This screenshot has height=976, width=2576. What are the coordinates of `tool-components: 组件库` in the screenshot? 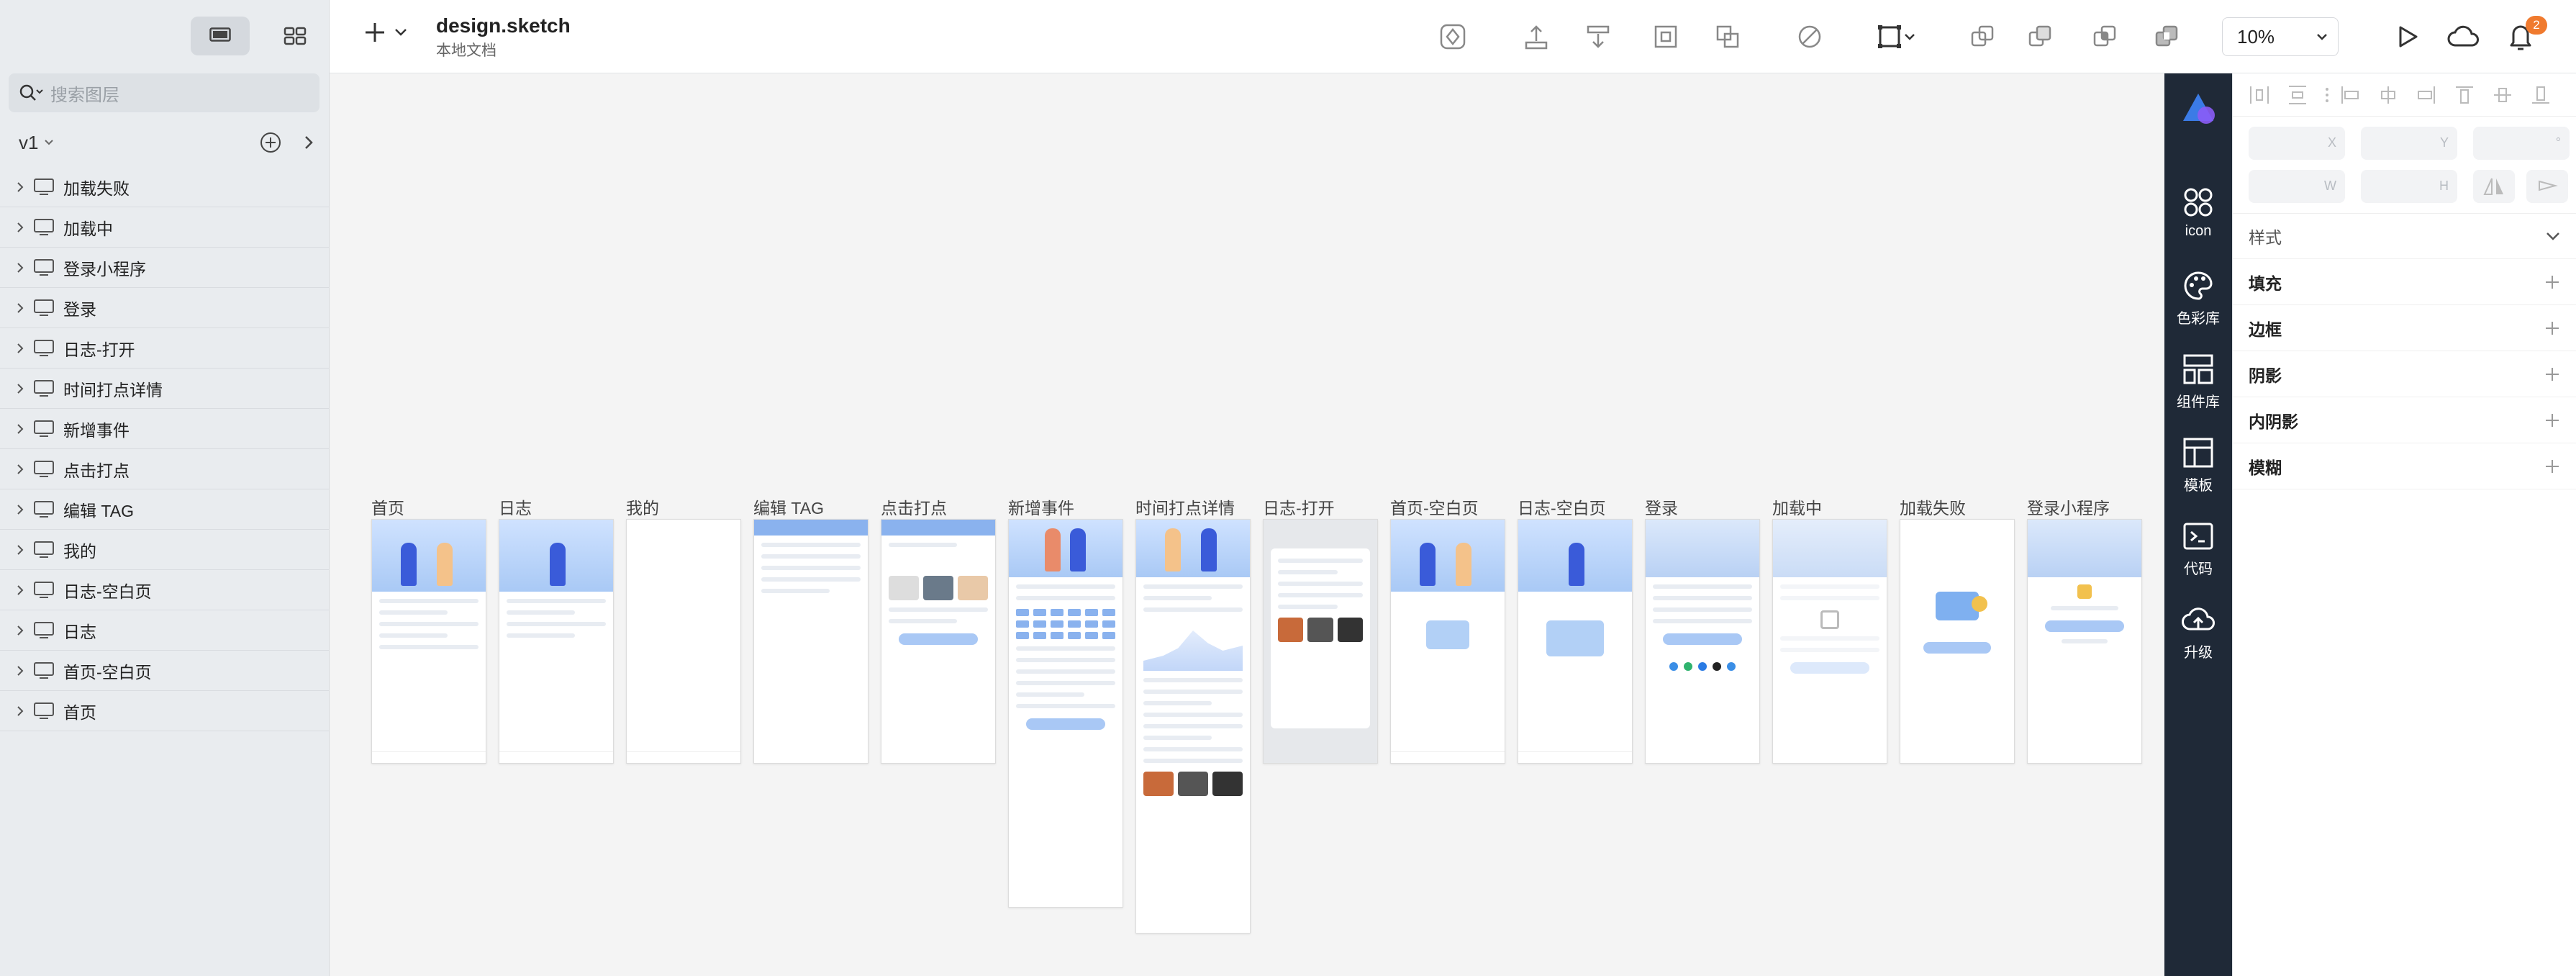 It's located at (2198, 382).